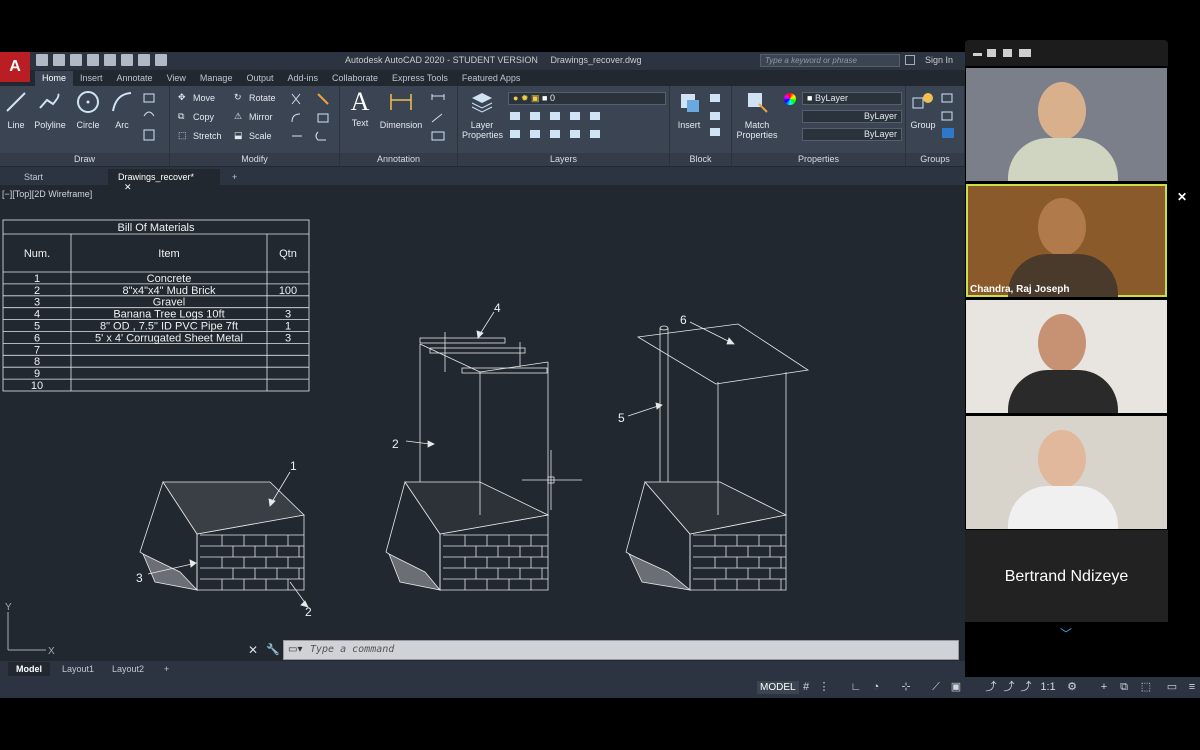 Image resolution: width=1200 pixels, height=750 pixels. What do you see at coordinates (491, 78) in the screenshot?
I see `ribbon-tab-featured-apps: Featured Apps` at bounding box center [491, 78].